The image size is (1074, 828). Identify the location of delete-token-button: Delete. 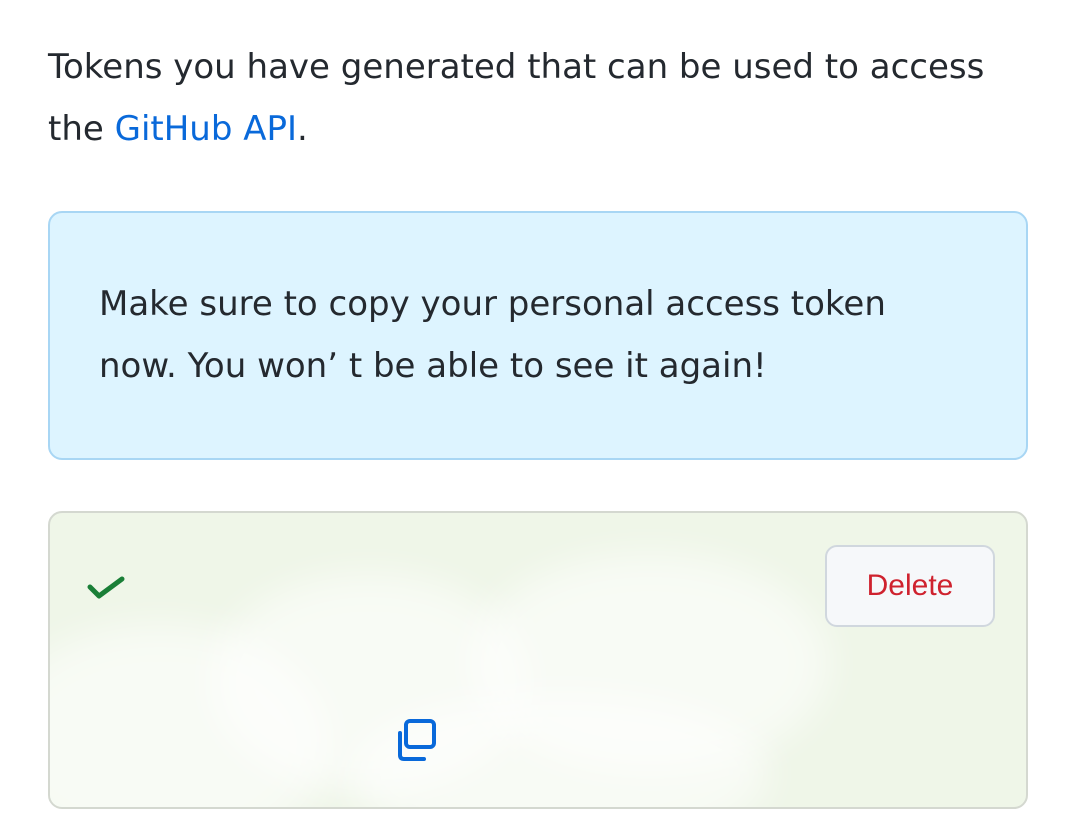
(910, 586).